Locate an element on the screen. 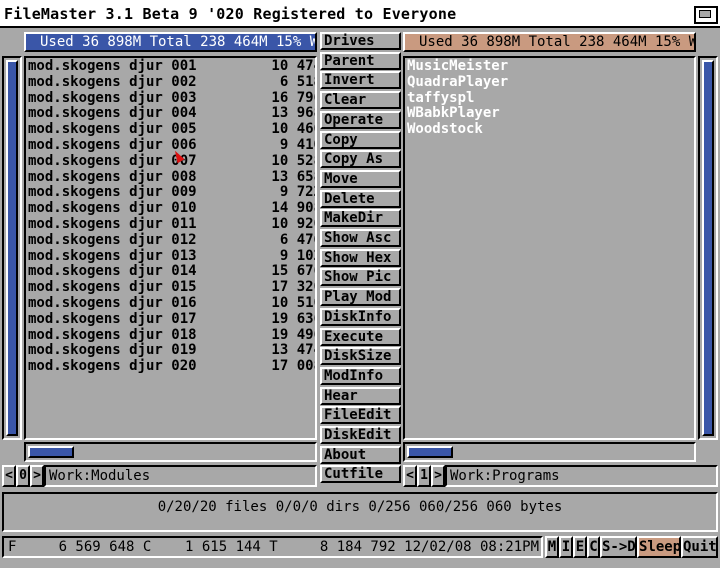  program-item: Woodstock is located at coordinates (445, 130).